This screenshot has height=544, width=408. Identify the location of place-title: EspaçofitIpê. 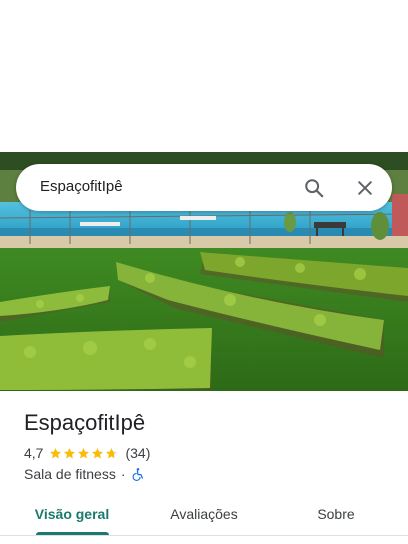
(85, 422).